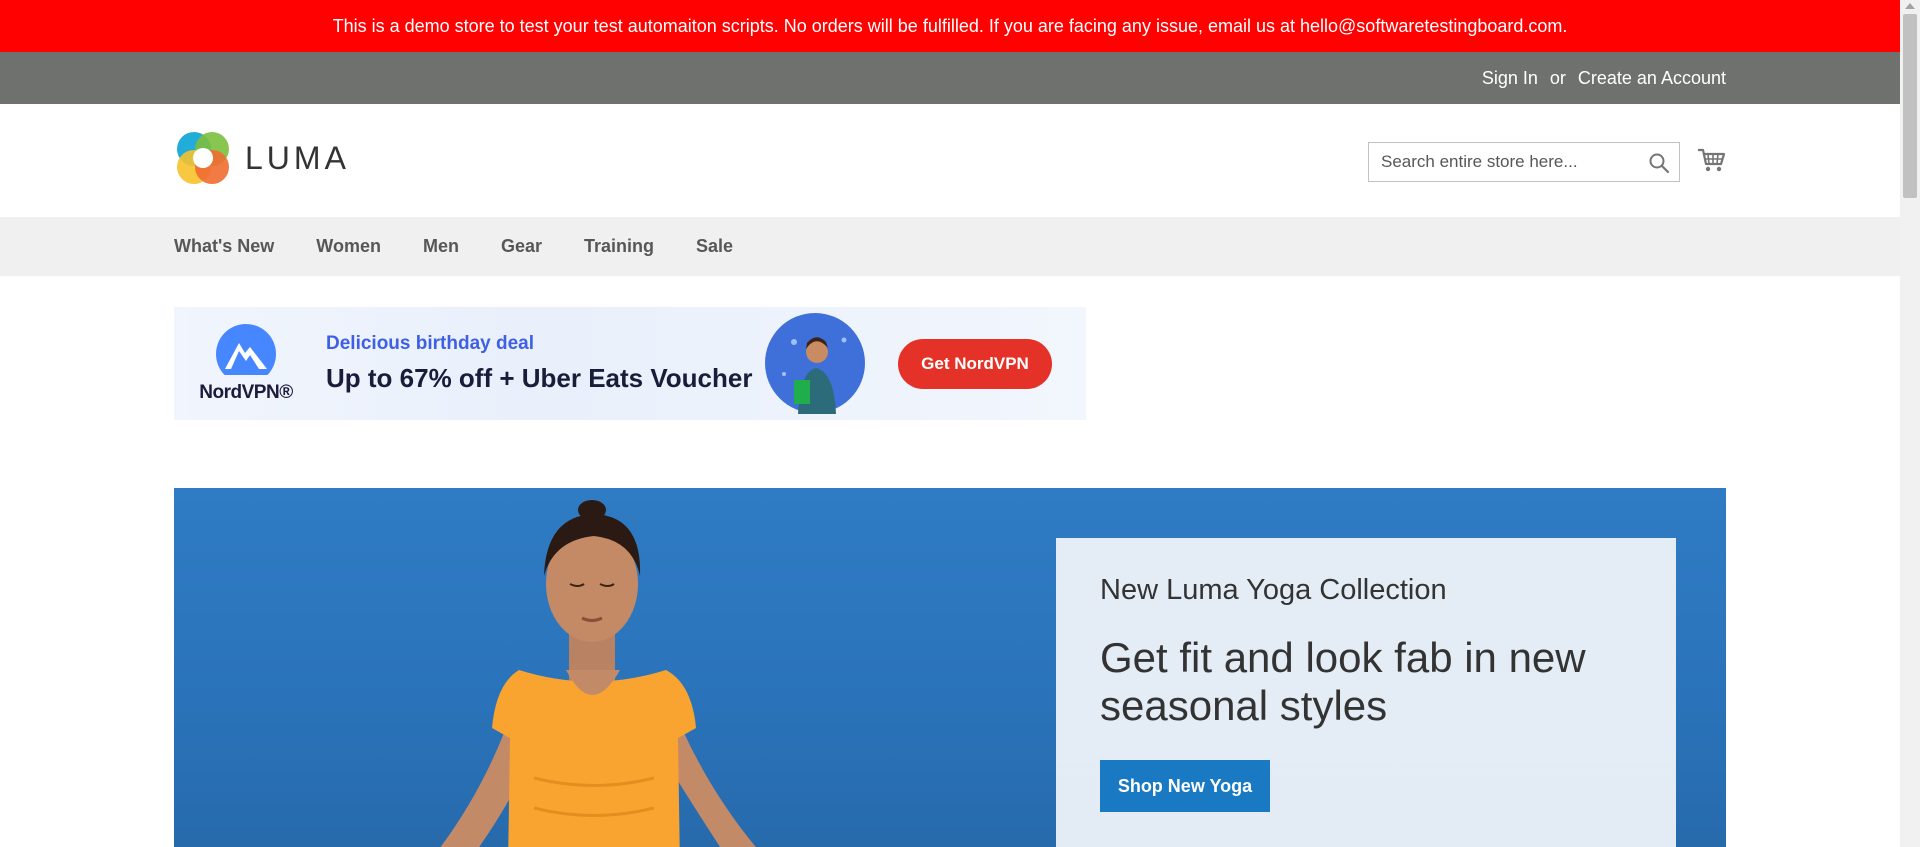  What do you see at coordinates (521, 246) in the screenshot?
I see `nav-item-gear: Gear` at bounding box center [521, 246].